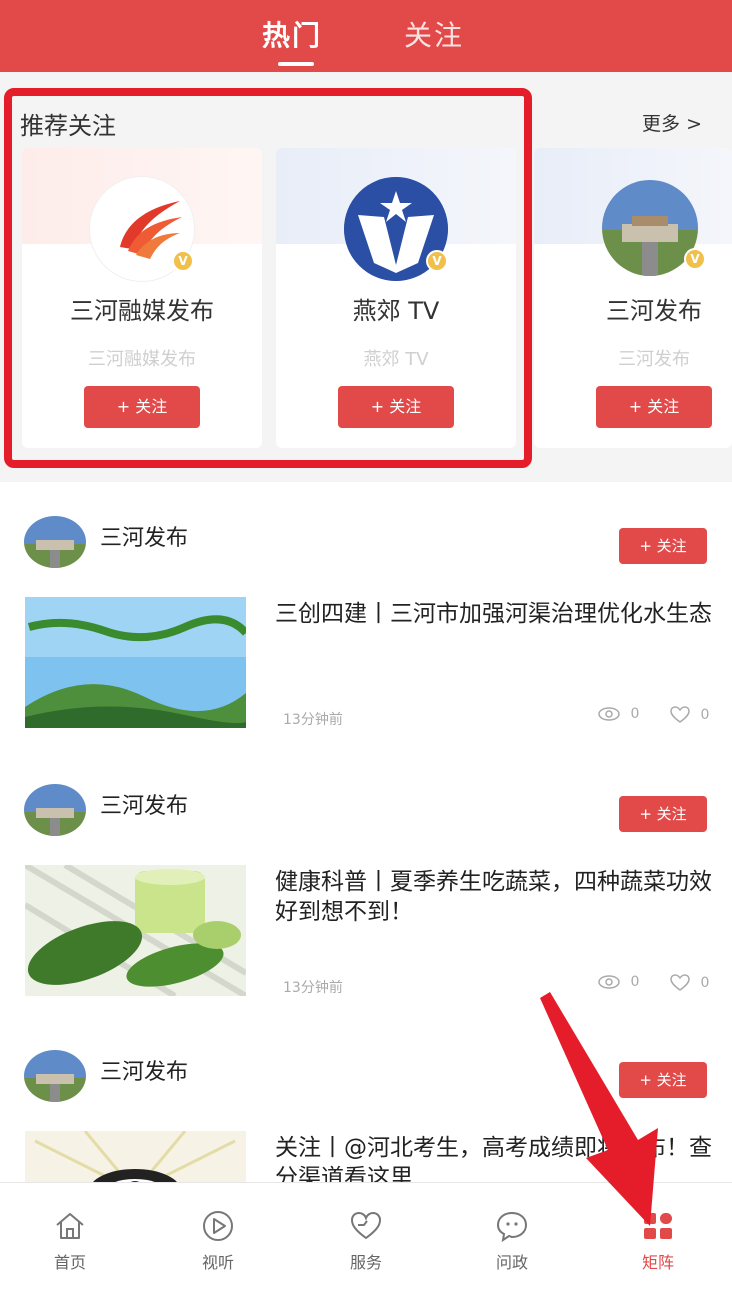 The width and height of the screenshot is (732, 1304). What do you see at coordinates (396, 359) in the screenshot?
I see `card-subtitle: 燕郊 TV` at bounding box center [396, 359].